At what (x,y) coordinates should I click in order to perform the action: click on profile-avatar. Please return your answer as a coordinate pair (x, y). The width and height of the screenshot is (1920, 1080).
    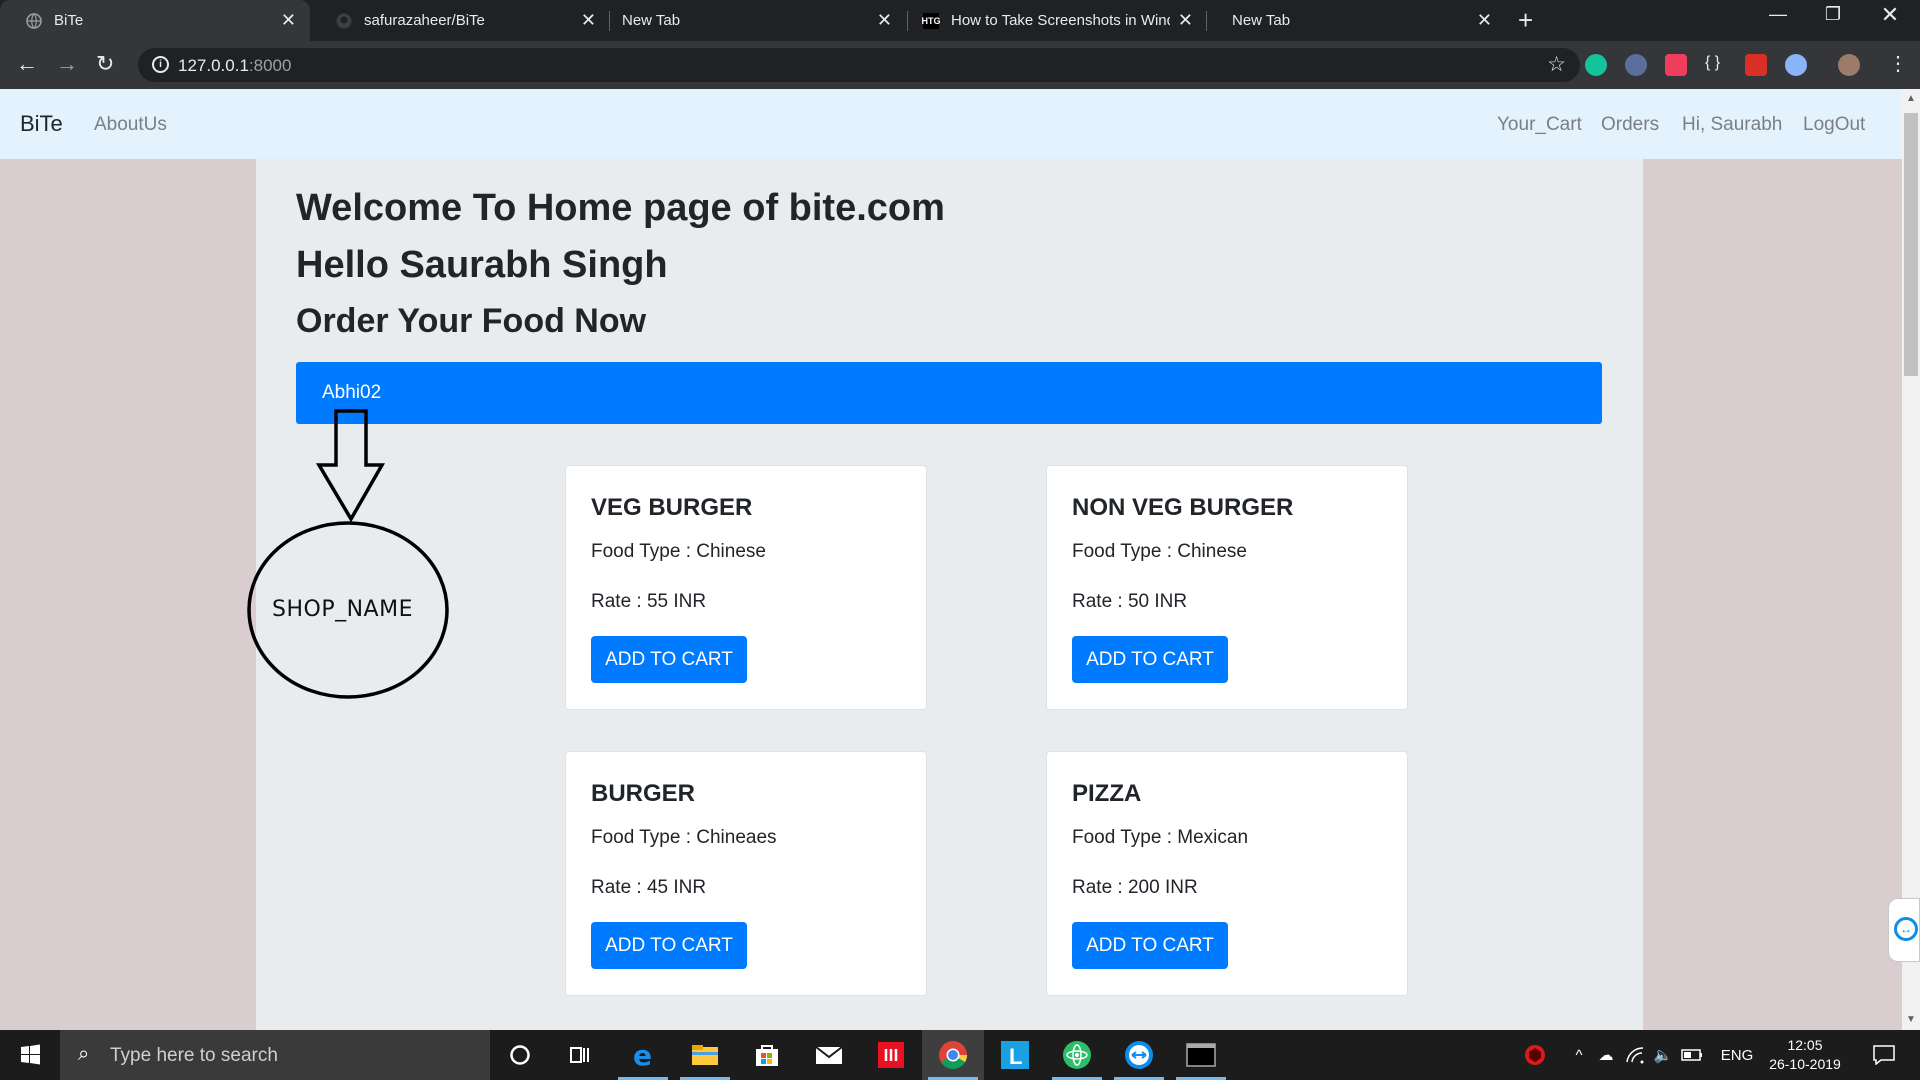
    Looking at the image, I should click on (1849, 65).